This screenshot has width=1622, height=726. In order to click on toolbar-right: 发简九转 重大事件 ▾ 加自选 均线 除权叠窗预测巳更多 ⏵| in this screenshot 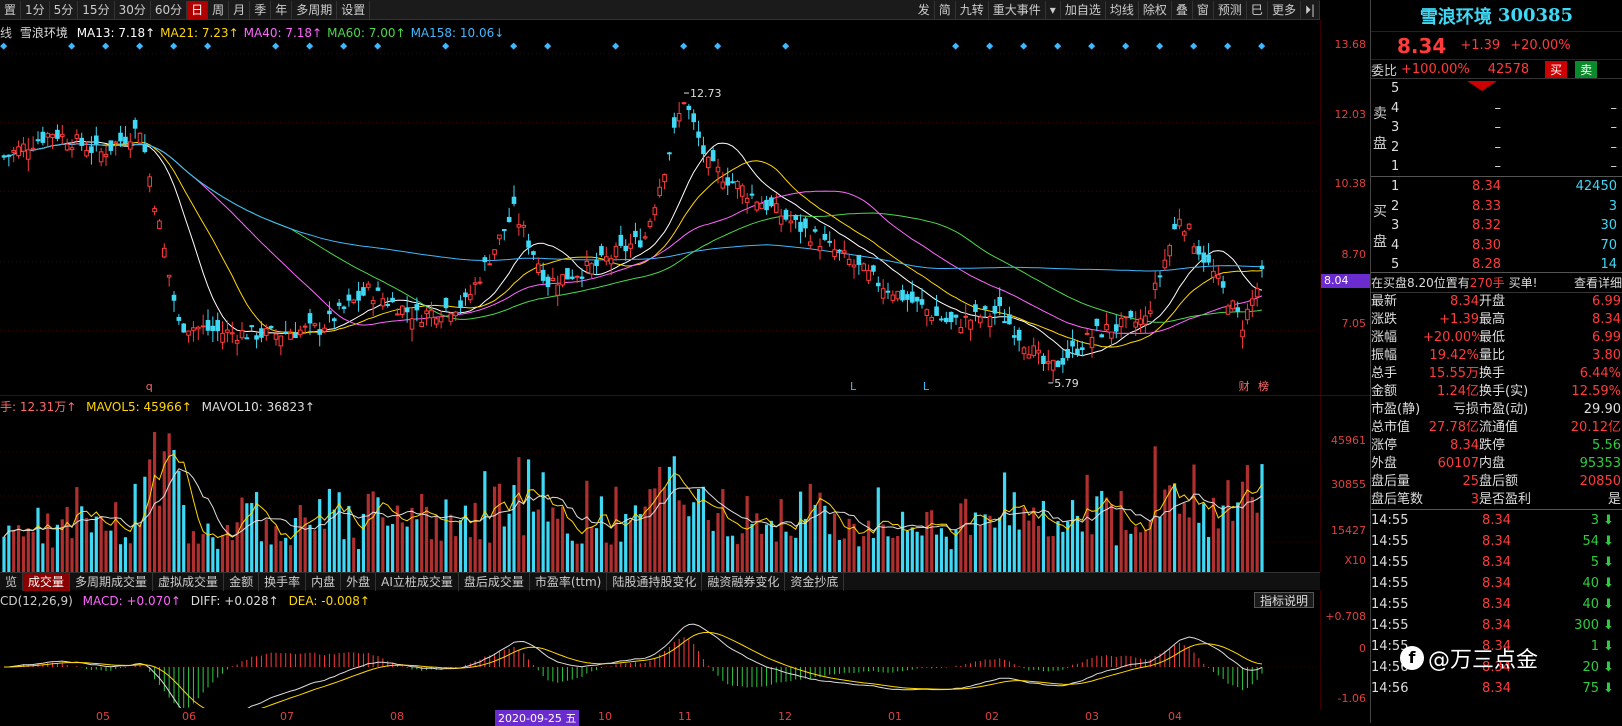, I will do `click(1117, 9)`.